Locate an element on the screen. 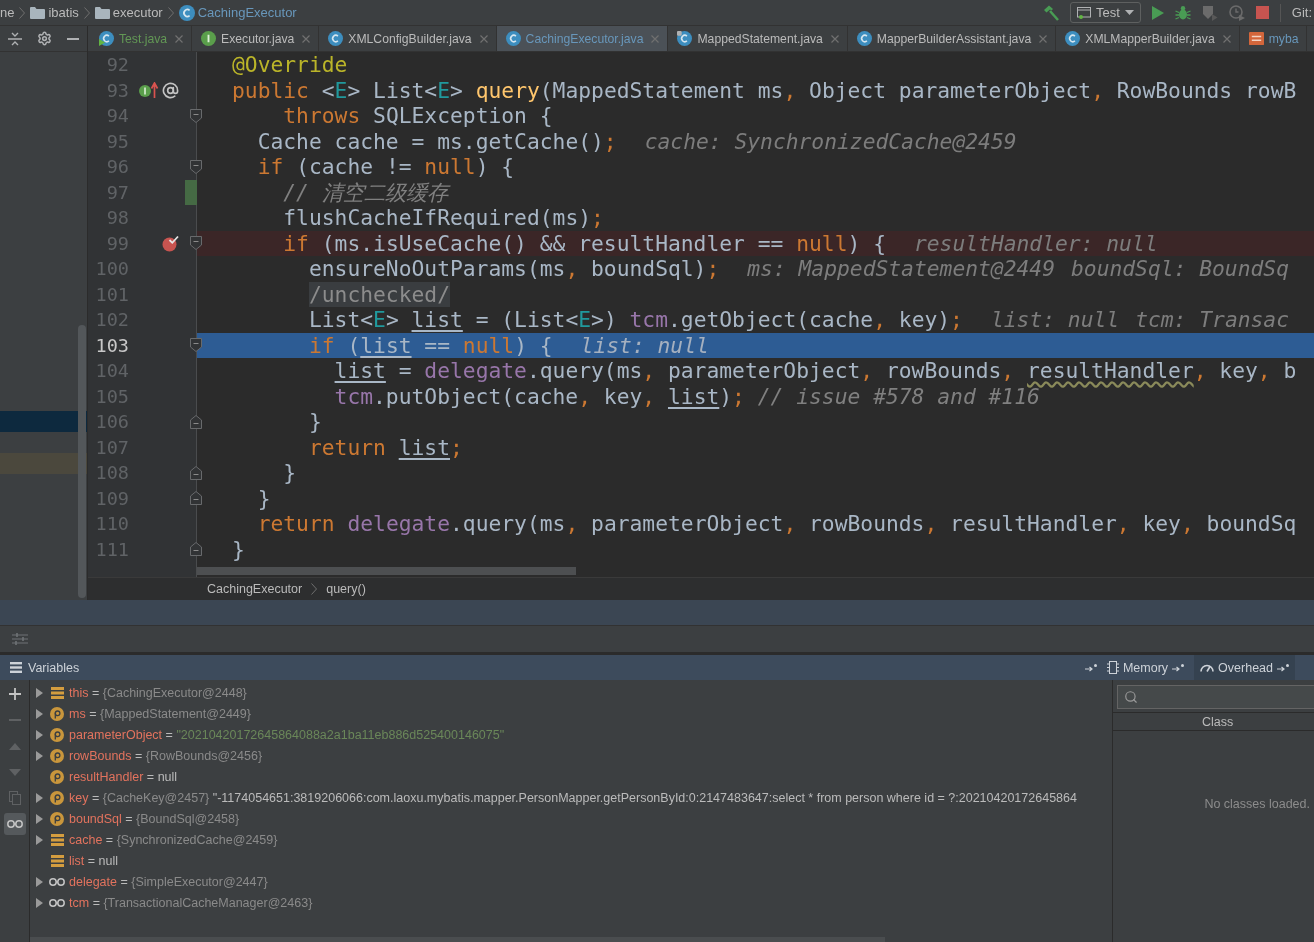  variable-entry: ms = {MappedStatement@2449} is located at coordinates (160, 713).